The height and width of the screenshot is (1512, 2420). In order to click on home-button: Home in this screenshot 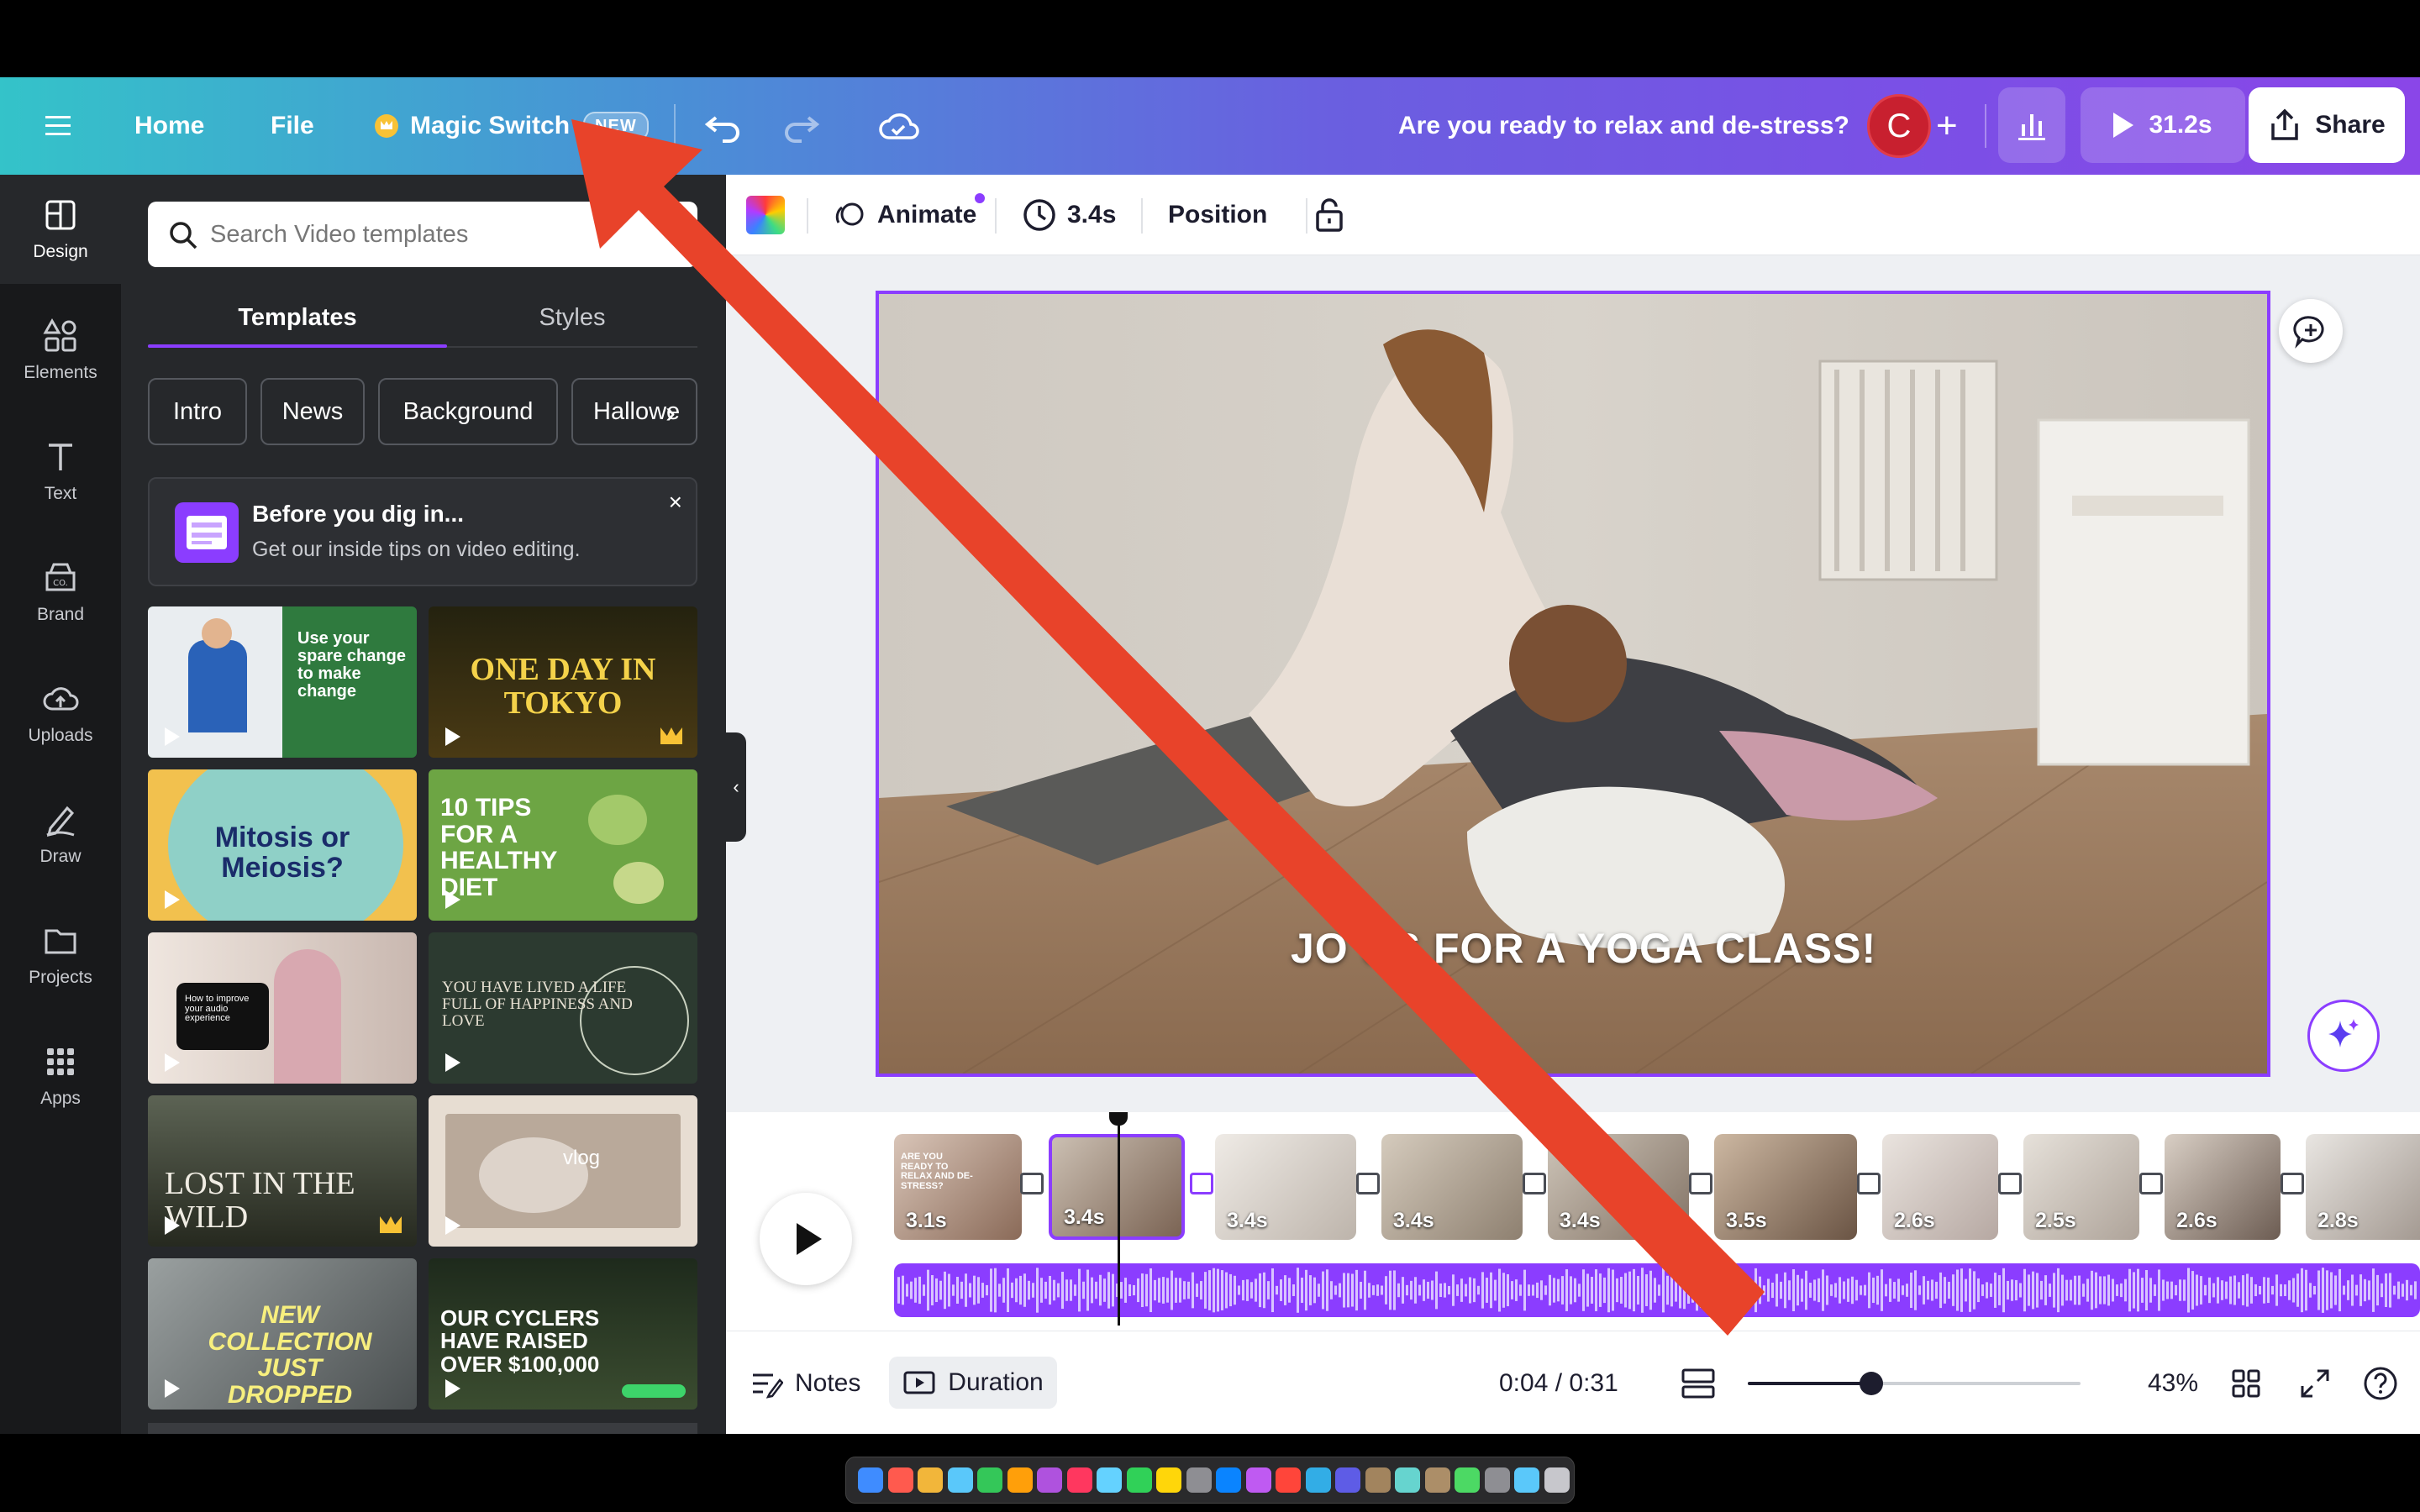, I will do `click(169, 126)`.